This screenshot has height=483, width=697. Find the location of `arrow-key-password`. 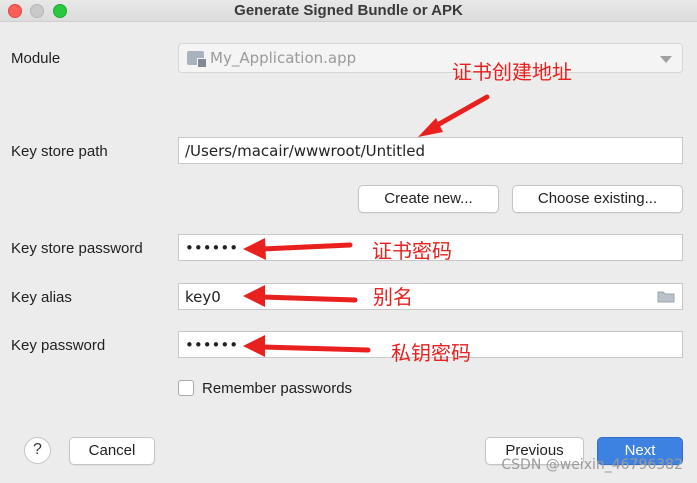

arrow-key-password is located at coordinates (307, 346).